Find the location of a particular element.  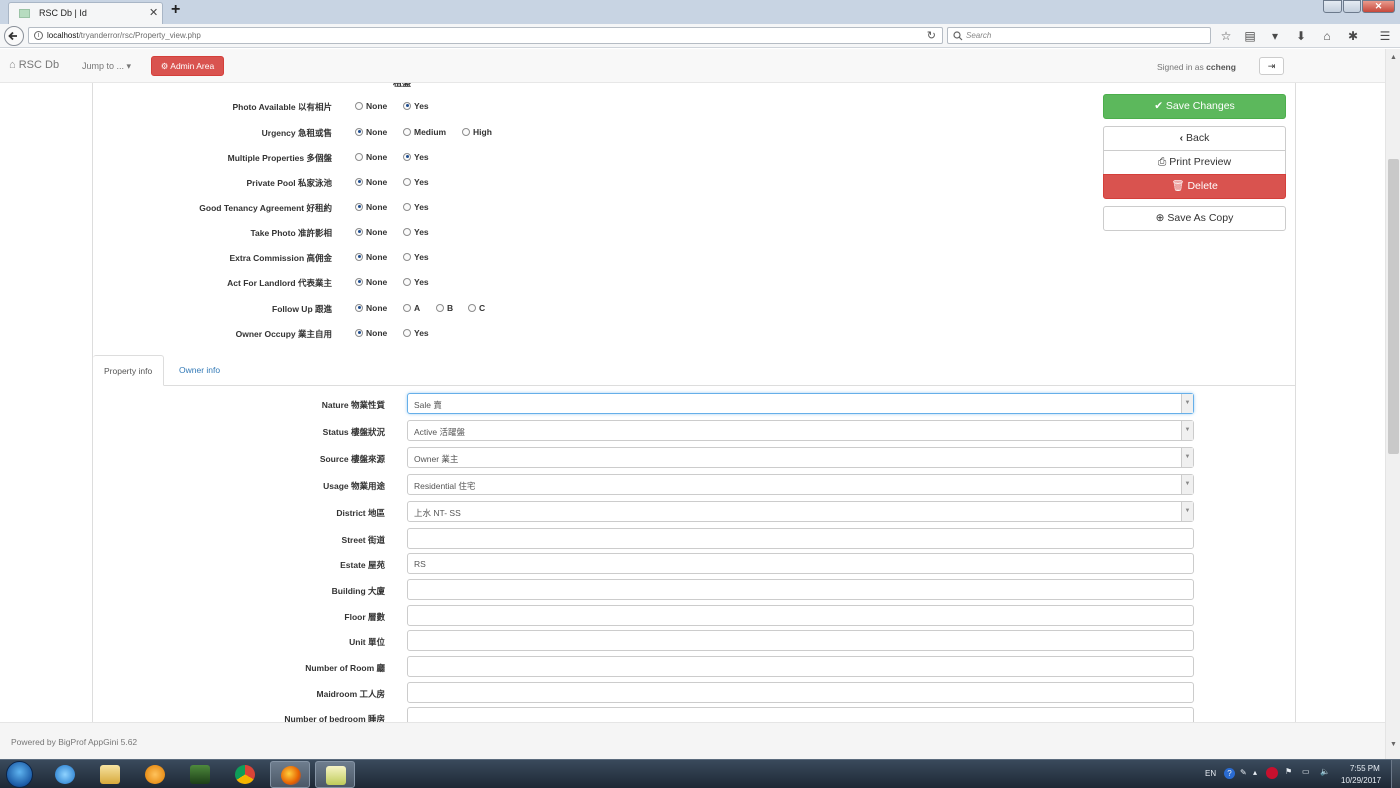

save-changes-button: ✔ Save Changes is located at coordinates (1194, 106).